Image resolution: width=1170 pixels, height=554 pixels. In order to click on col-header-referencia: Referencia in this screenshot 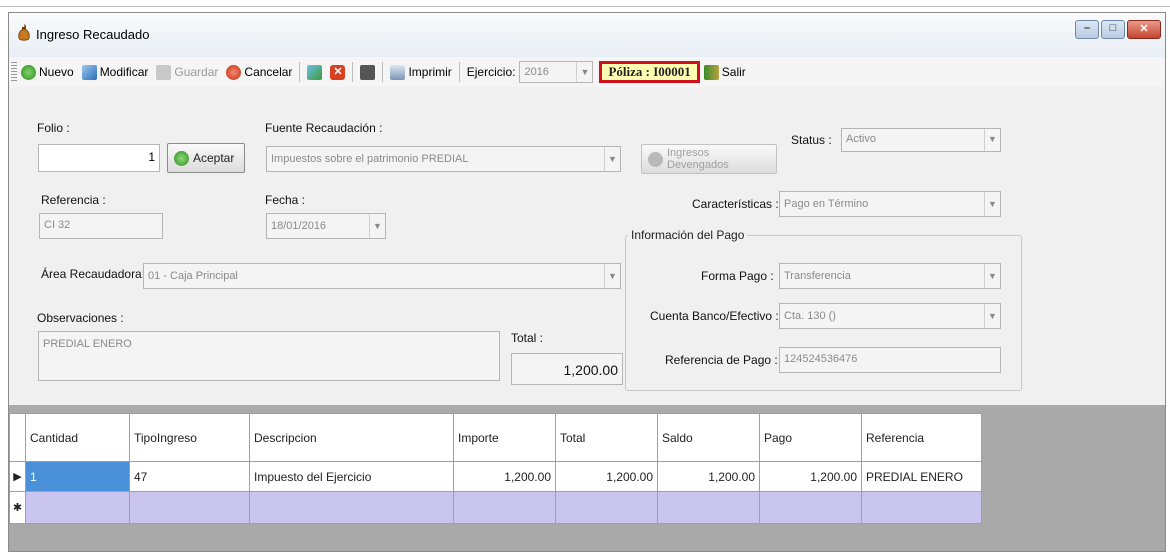, I will do `click(921, 437)`.